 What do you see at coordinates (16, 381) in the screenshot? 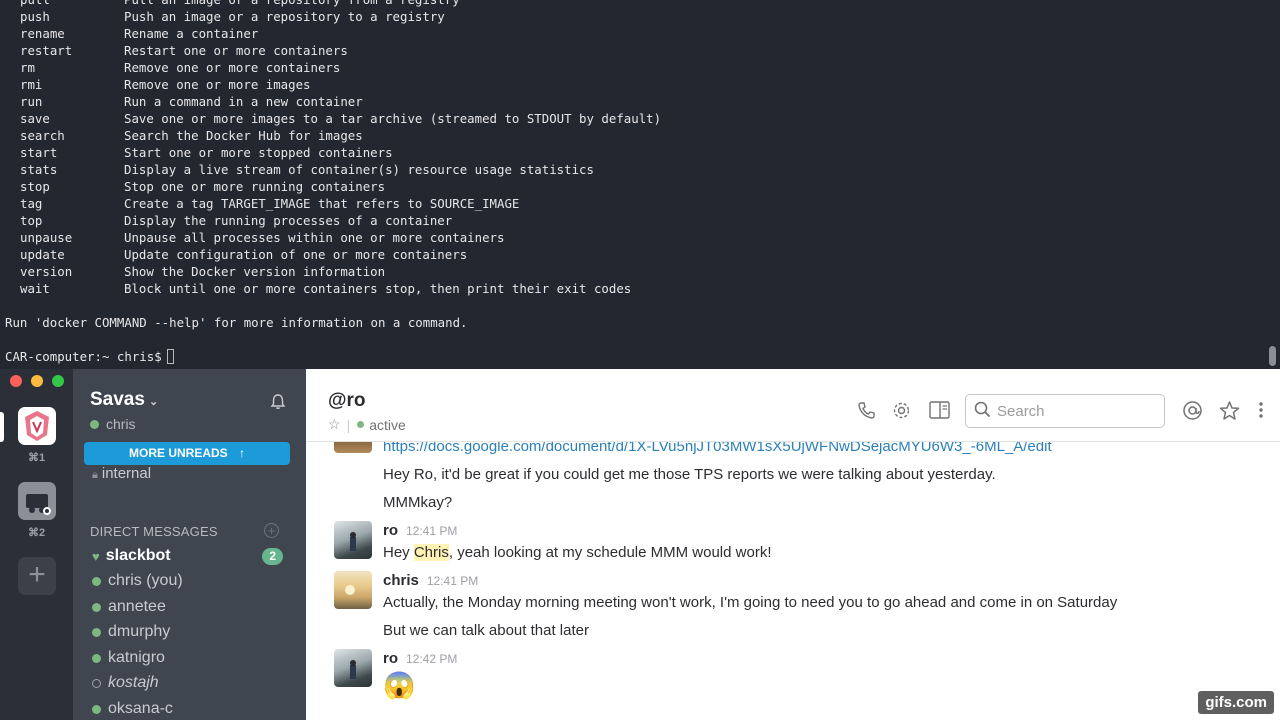
I see `close-window-button` at bounding box center [16, 381].